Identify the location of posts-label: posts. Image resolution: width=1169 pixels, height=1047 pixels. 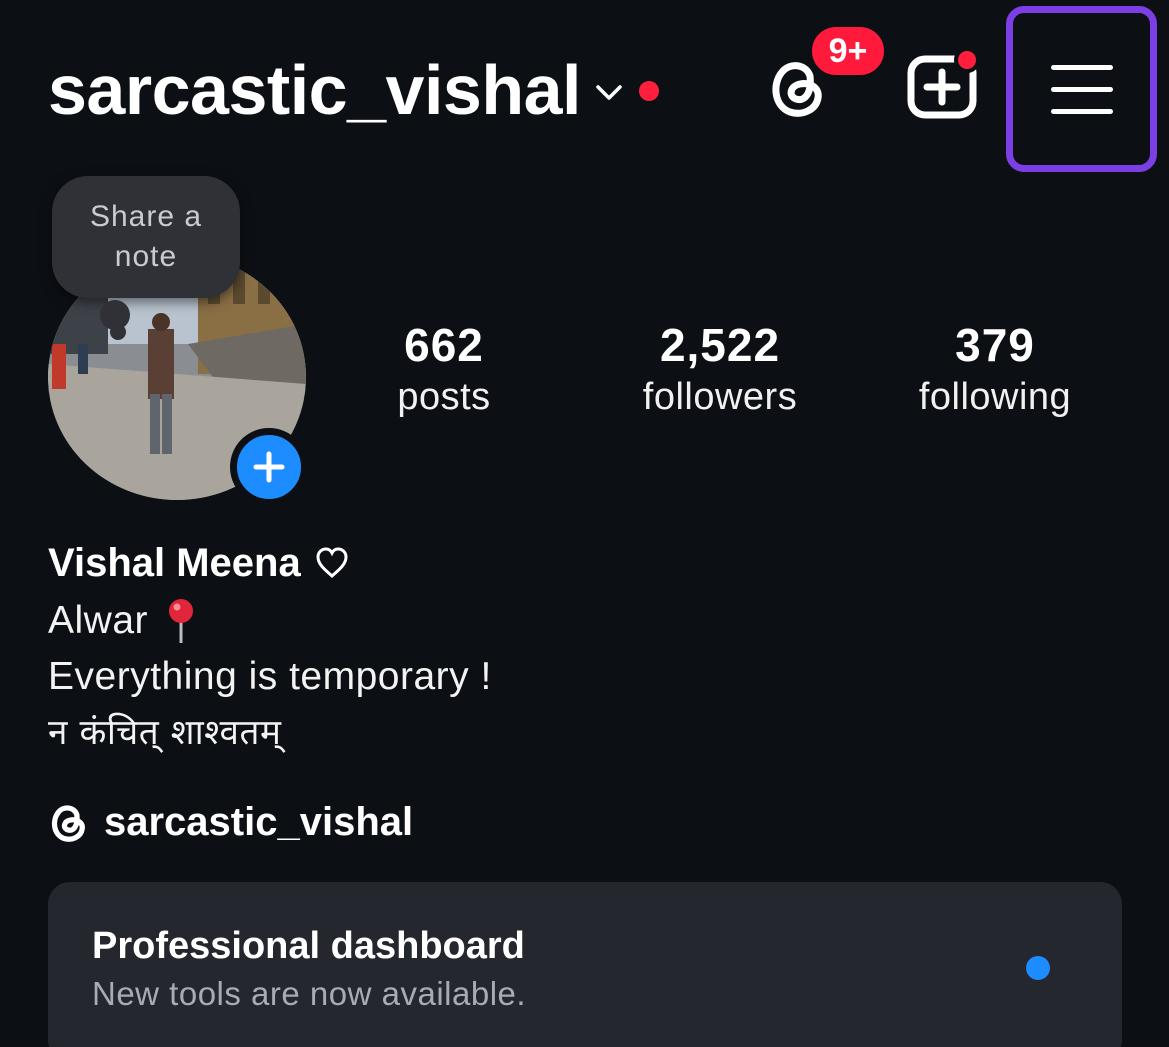
(444, 397).